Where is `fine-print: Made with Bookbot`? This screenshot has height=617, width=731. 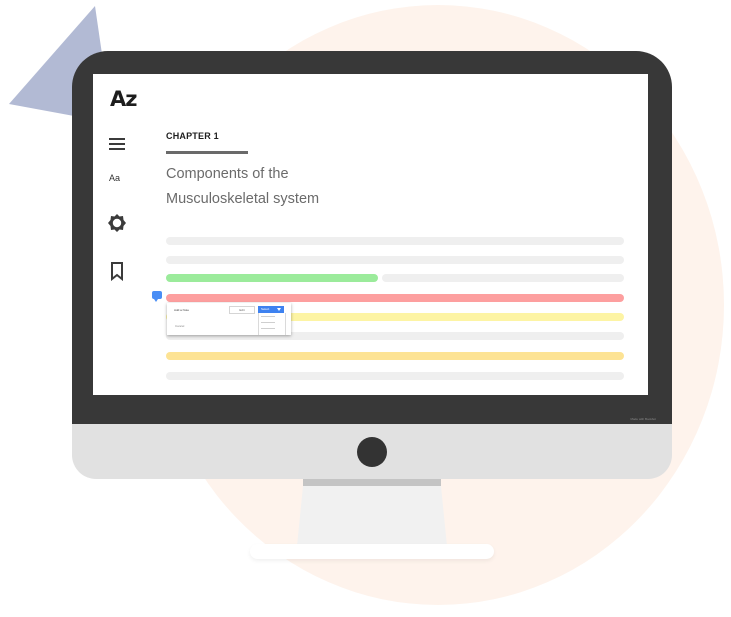
fine-print: Made with Bookbot is located at coordinates (643, 419).